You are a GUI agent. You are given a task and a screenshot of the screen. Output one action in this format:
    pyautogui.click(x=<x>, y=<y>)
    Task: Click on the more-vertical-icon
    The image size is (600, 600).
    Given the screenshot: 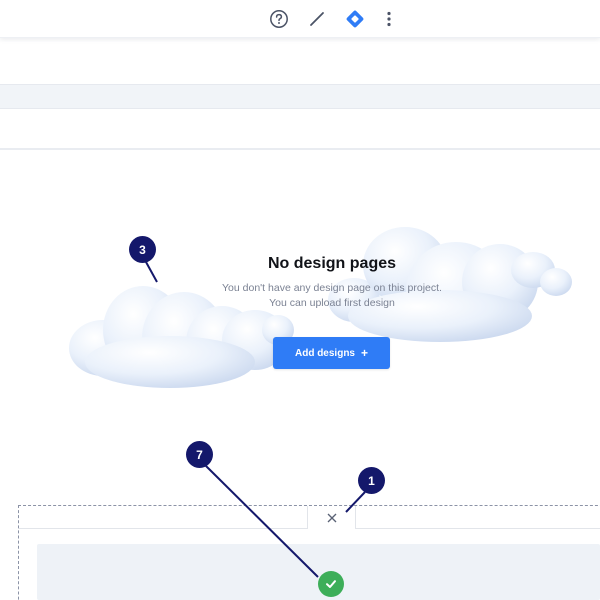 What is the action you would take?
    pyautogui.click(x=389, y=19)
    